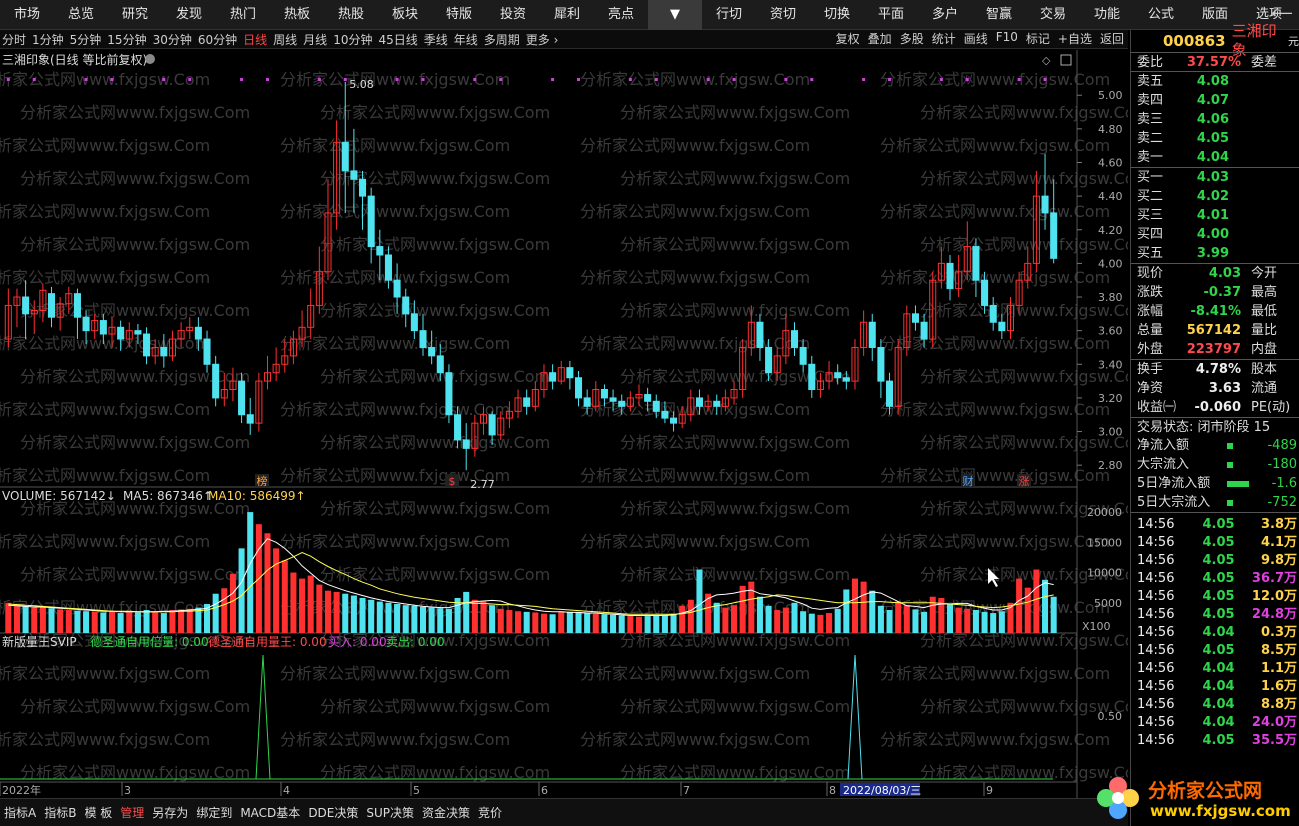  What do you see at coordinates (1212, 119) in the screenshot?
I see `ask-price: 4.06` at bounding box center [1212, 119].